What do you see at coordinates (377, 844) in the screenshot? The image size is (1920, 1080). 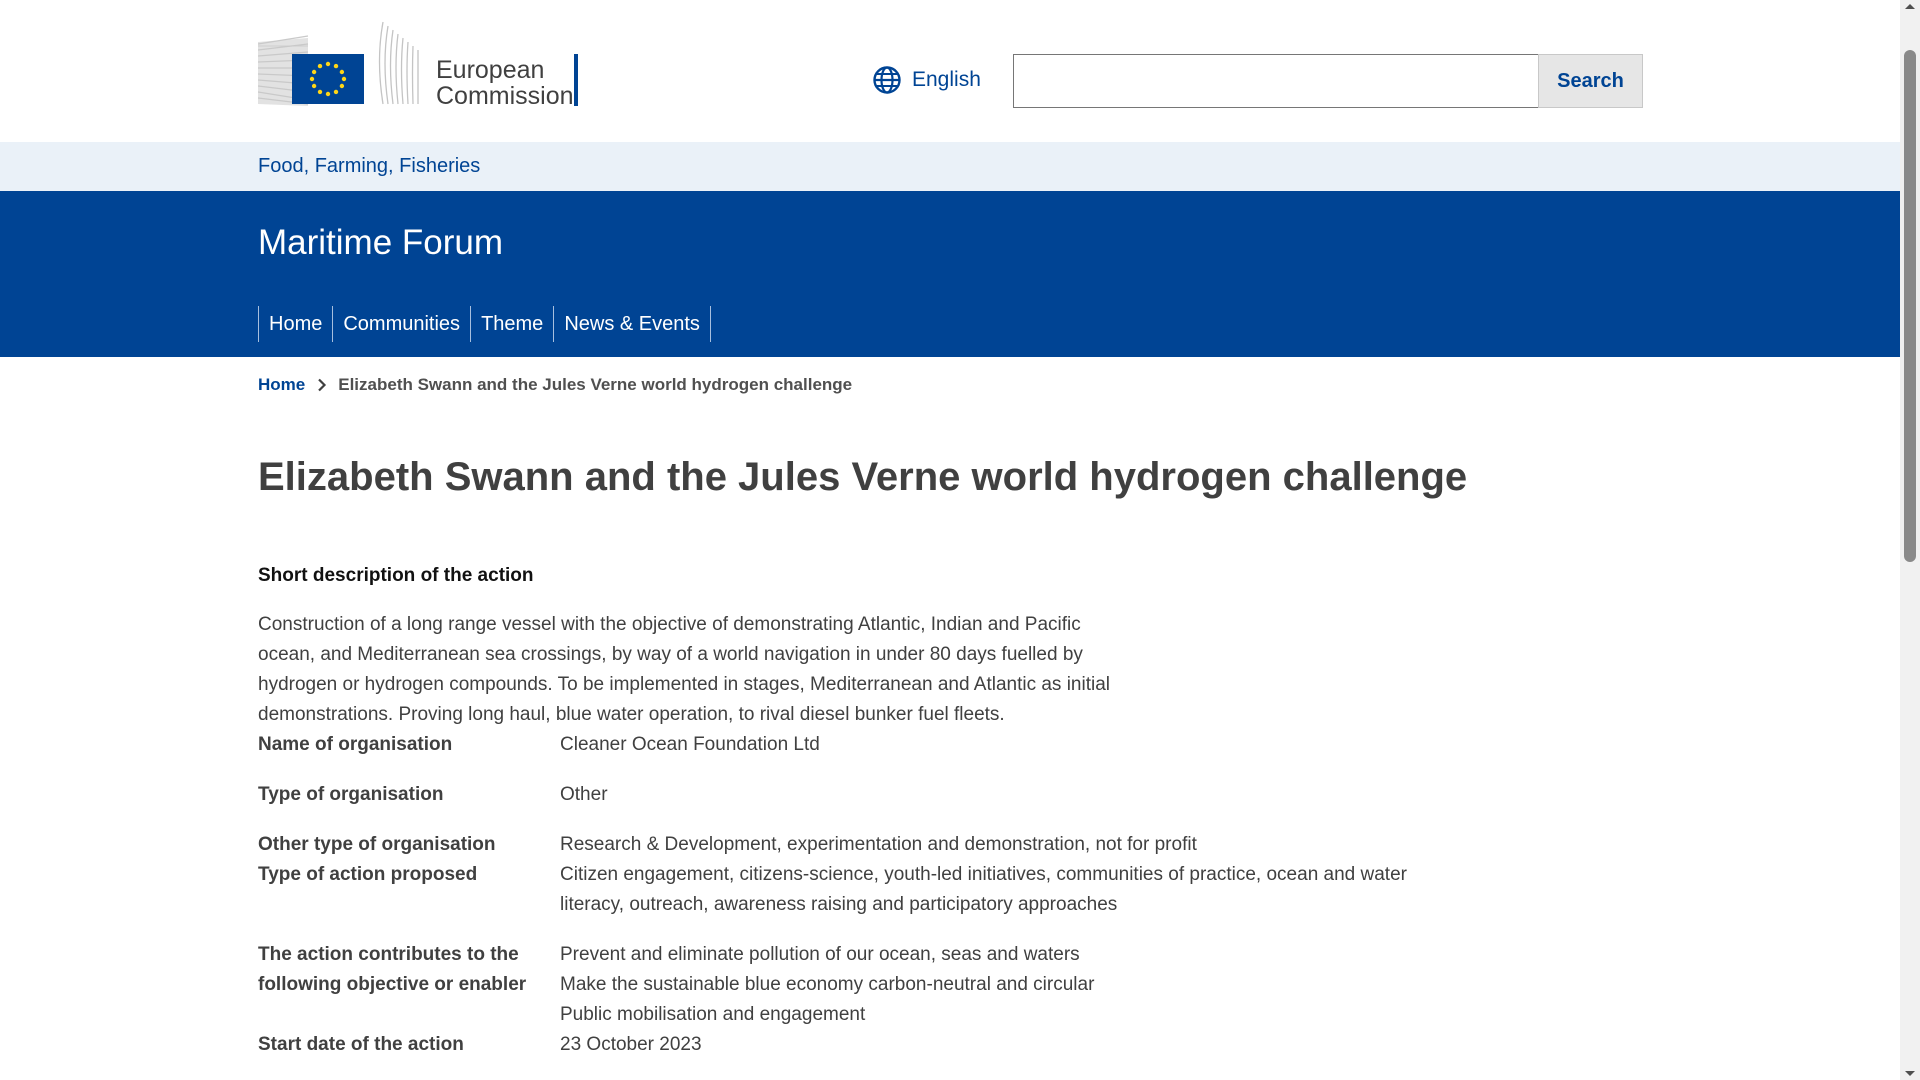 I see `detail-label-other-type-of-organisation: Other type of organisation` at bounding box center [377, 844].